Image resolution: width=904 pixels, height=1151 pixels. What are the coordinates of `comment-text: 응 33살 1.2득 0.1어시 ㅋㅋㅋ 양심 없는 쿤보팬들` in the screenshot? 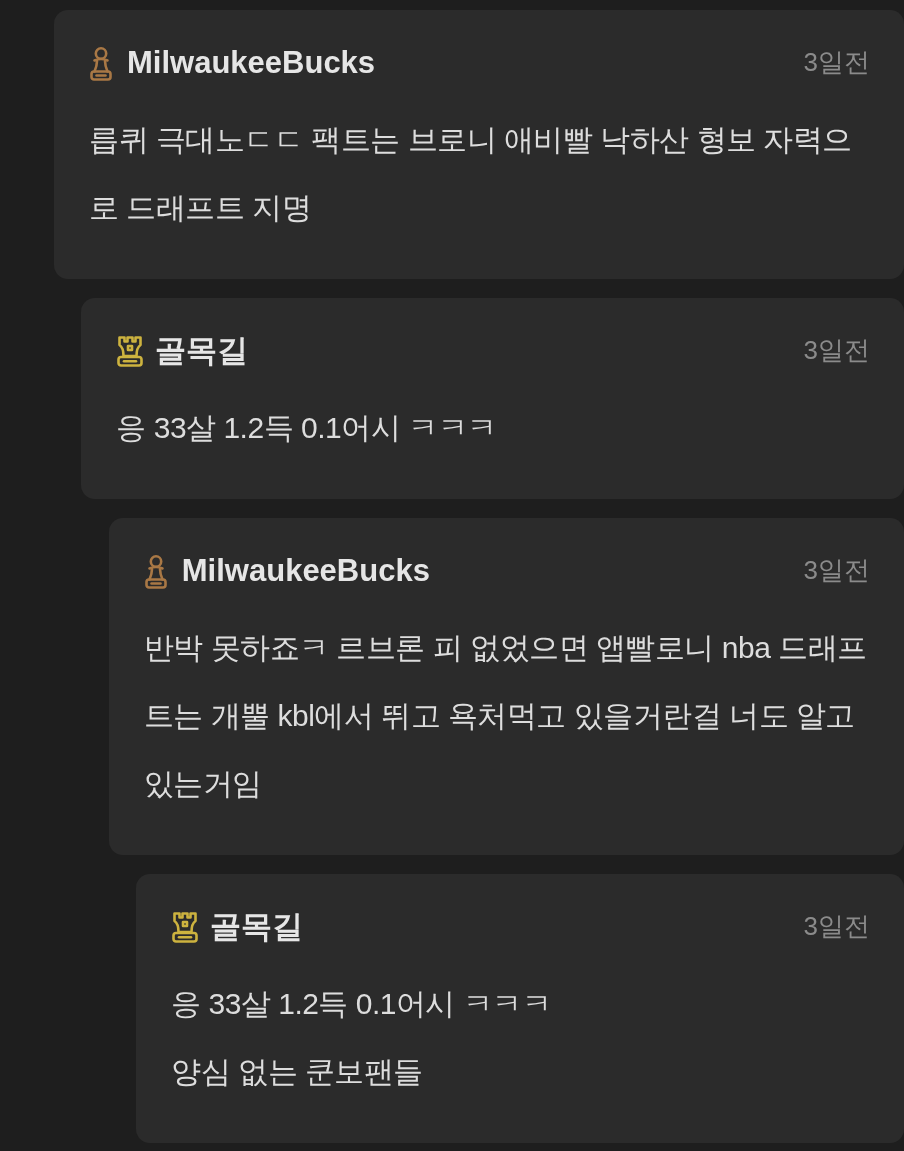 It's located at (362, 1038).